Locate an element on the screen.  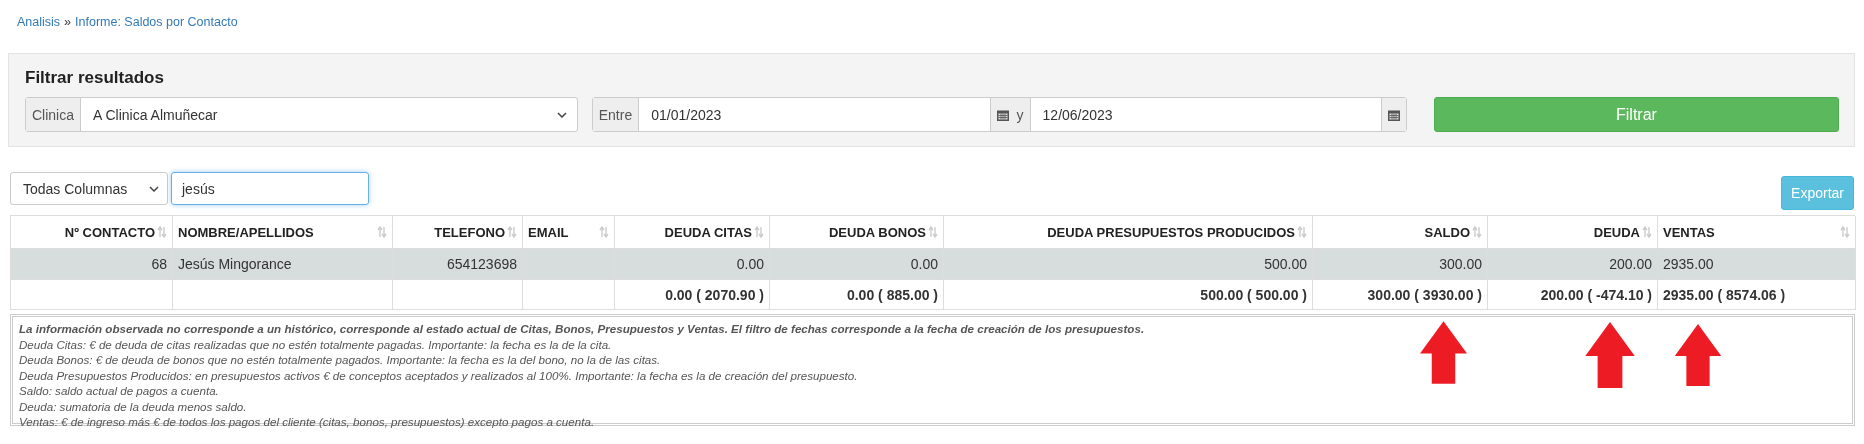
column-header: DEUDA PRESUPUESTOS PRODUCIDOS is located at coordinates (1171, 232).